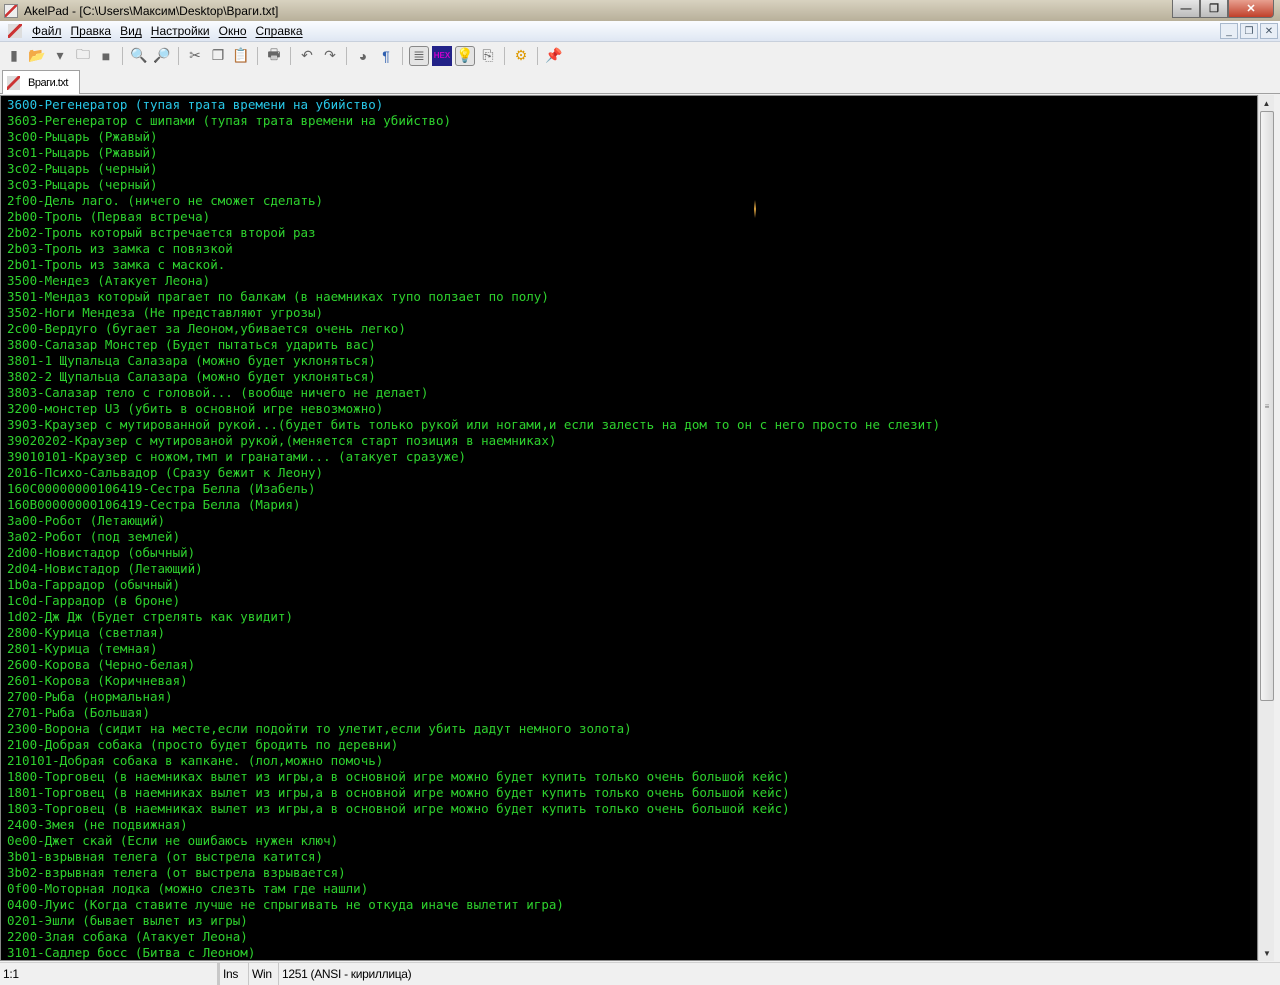 The width and height of the screenshot is (1280, 985). Describe the element at coordinates (1214, 9) in the screenshot. I see `maximize-button: ❐` at that location.